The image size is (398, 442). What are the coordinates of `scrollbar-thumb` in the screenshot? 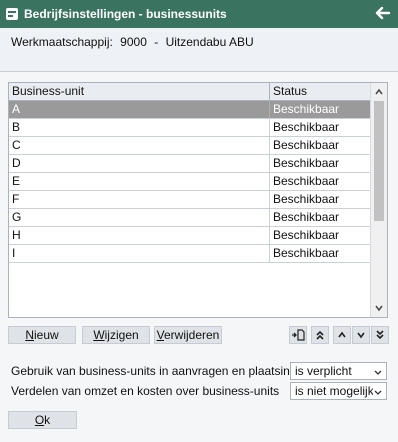 It's located at (379, 161).